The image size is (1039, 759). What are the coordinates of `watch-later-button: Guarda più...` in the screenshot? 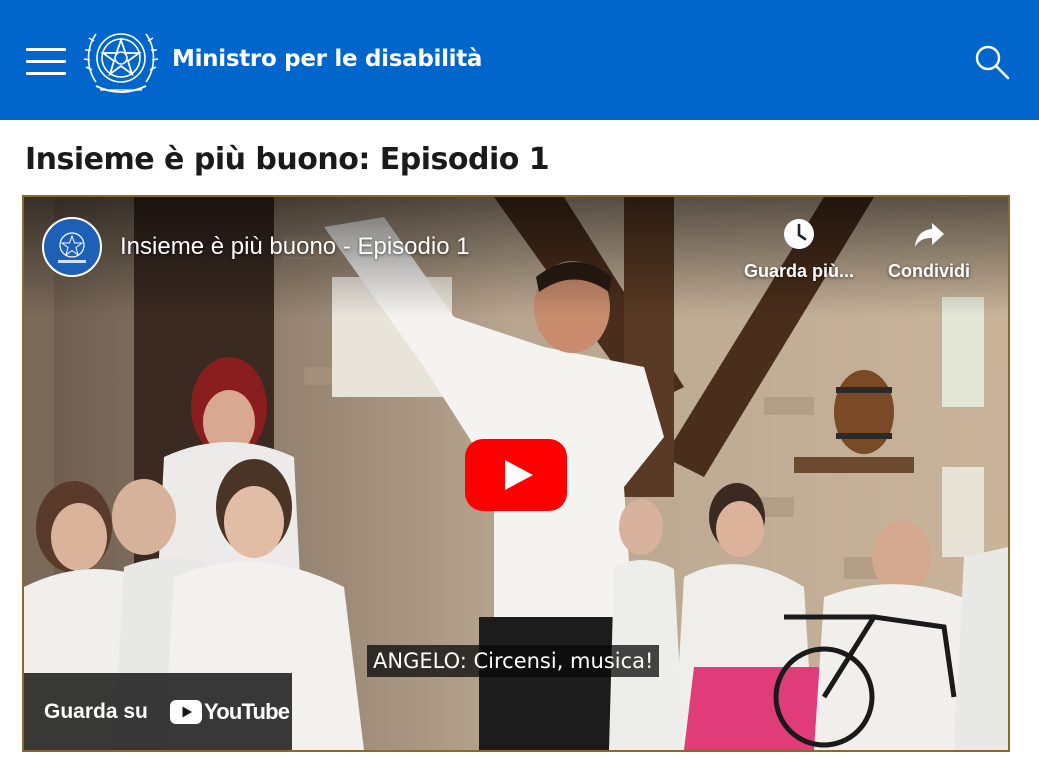 It's located at (799, 249).